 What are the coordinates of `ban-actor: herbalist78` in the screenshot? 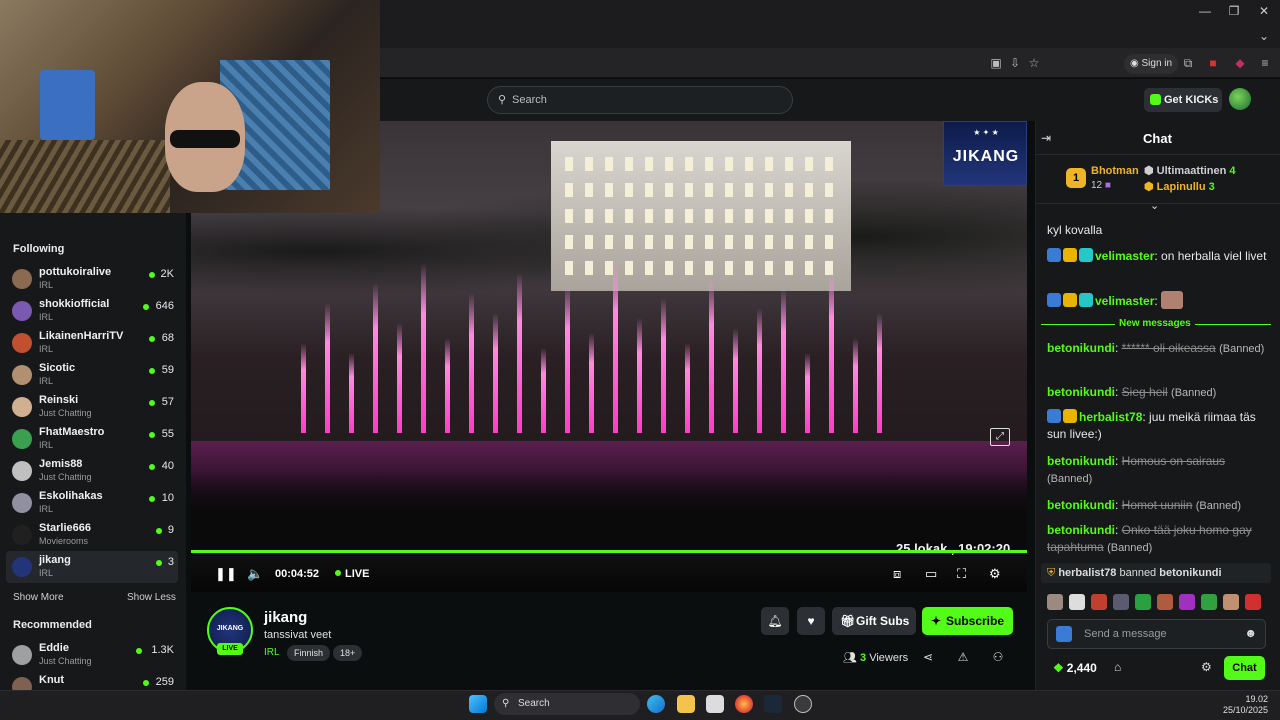 It's located at (1087, 573).